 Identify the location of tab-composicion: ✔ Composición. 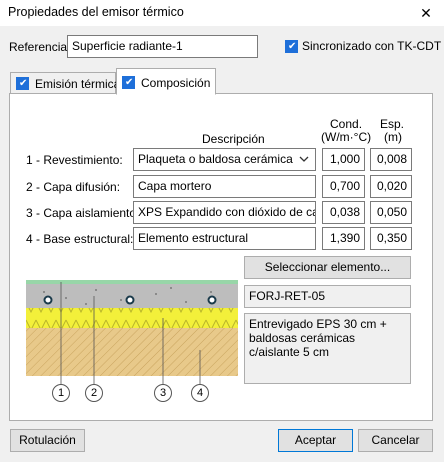
(166, 81).